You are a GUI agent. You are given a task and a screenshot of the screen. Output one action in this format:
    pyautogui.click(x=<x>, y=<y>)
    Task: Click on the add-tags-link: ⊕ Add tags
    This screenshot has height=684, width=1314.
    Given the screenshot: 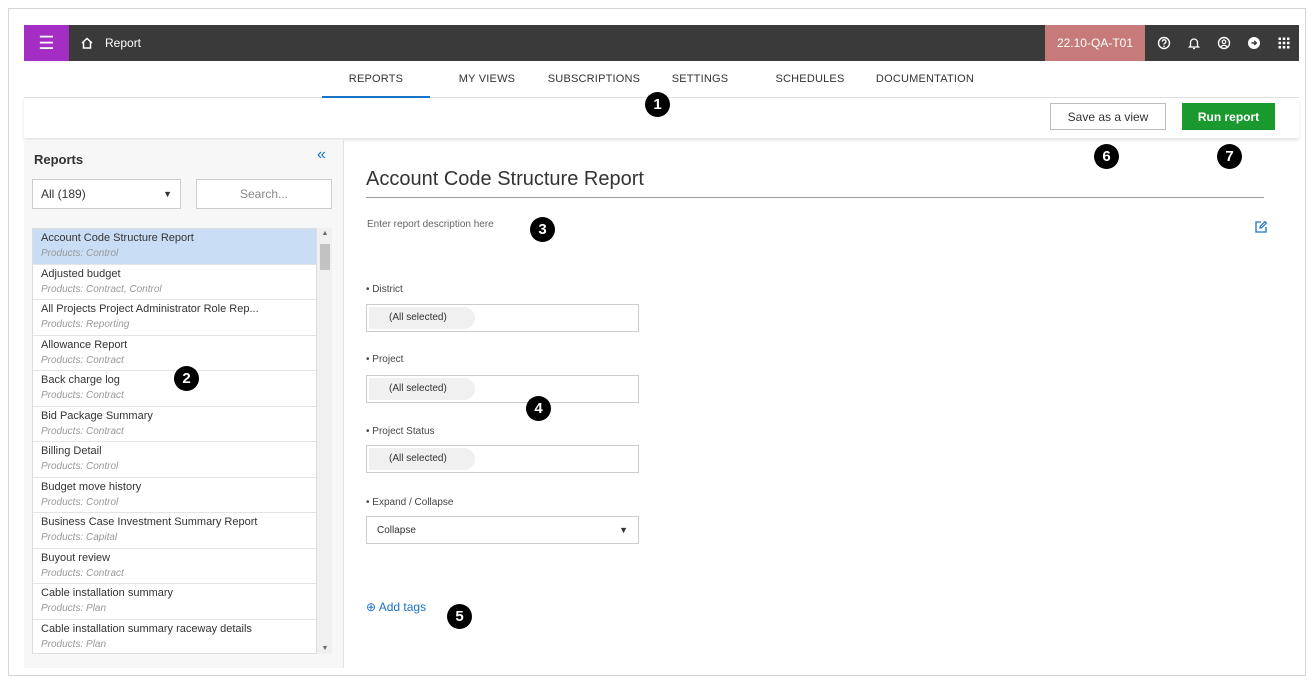 What is the action you would take?
    pyautogui.click(x=396, y=607)
    